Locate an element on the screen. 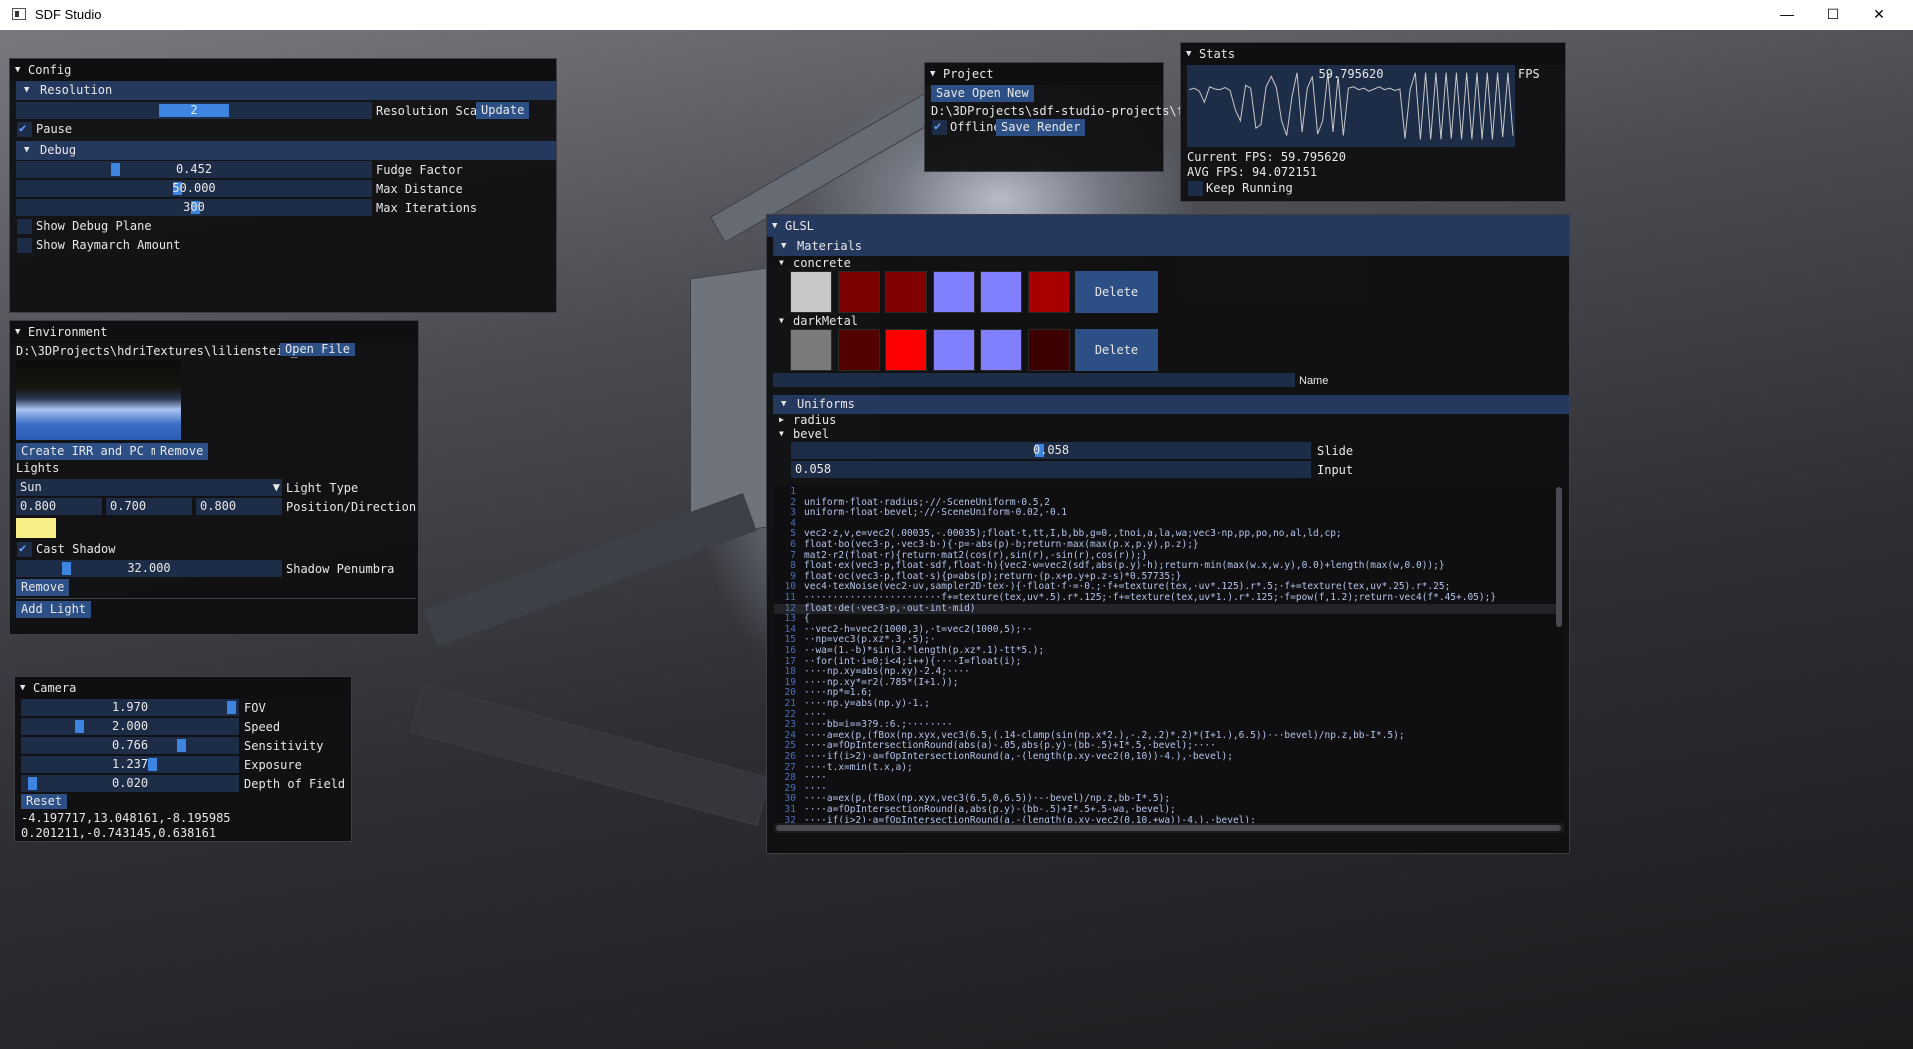 The image size is (1913, 1049). exposure-slider: 1.237 is located at coordinates (130, 764).